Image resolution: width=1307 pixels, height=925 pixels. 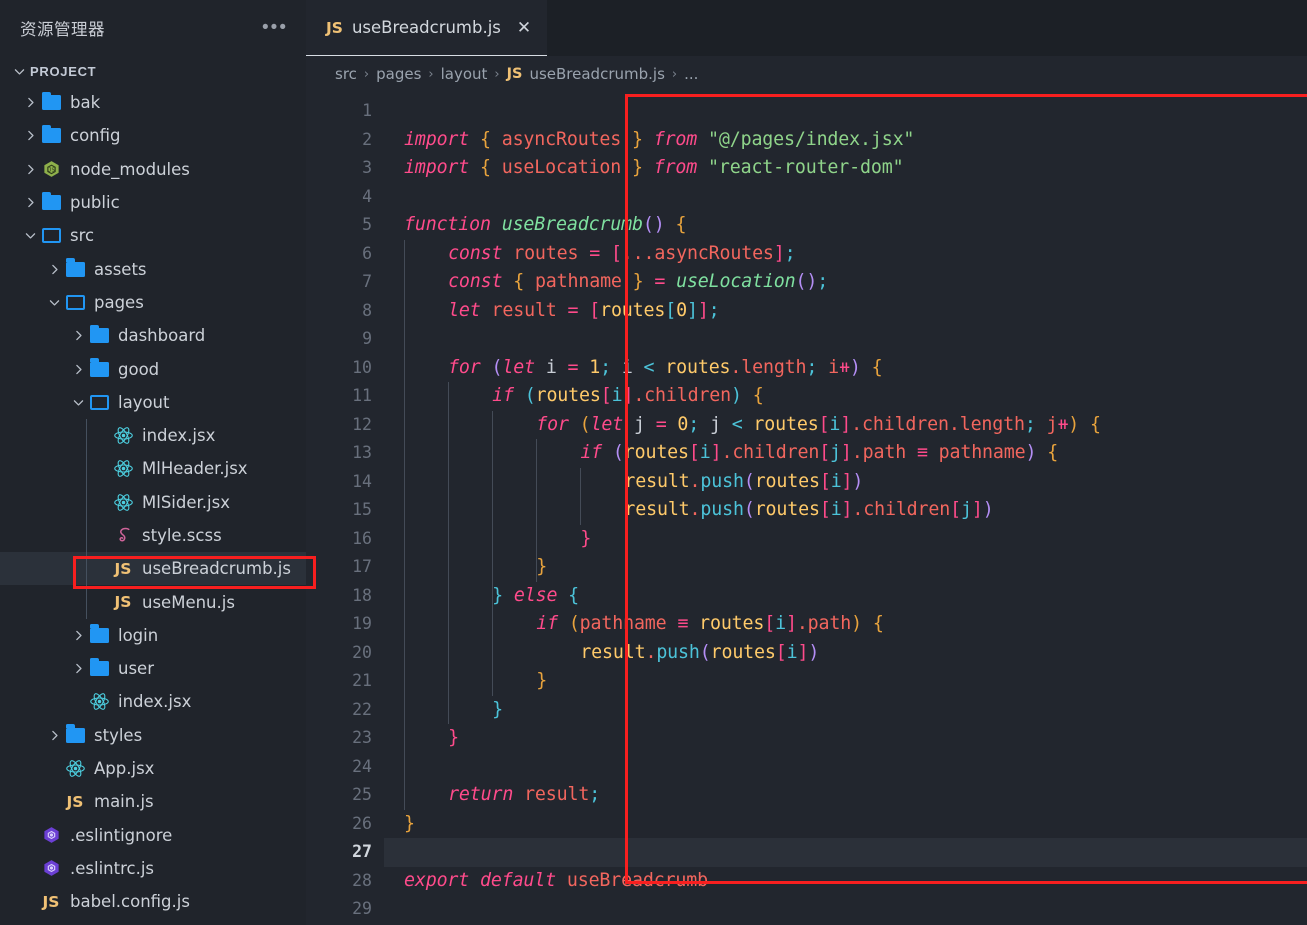 I want to click on tree-item-label: pages, so click(x=119, y=302).